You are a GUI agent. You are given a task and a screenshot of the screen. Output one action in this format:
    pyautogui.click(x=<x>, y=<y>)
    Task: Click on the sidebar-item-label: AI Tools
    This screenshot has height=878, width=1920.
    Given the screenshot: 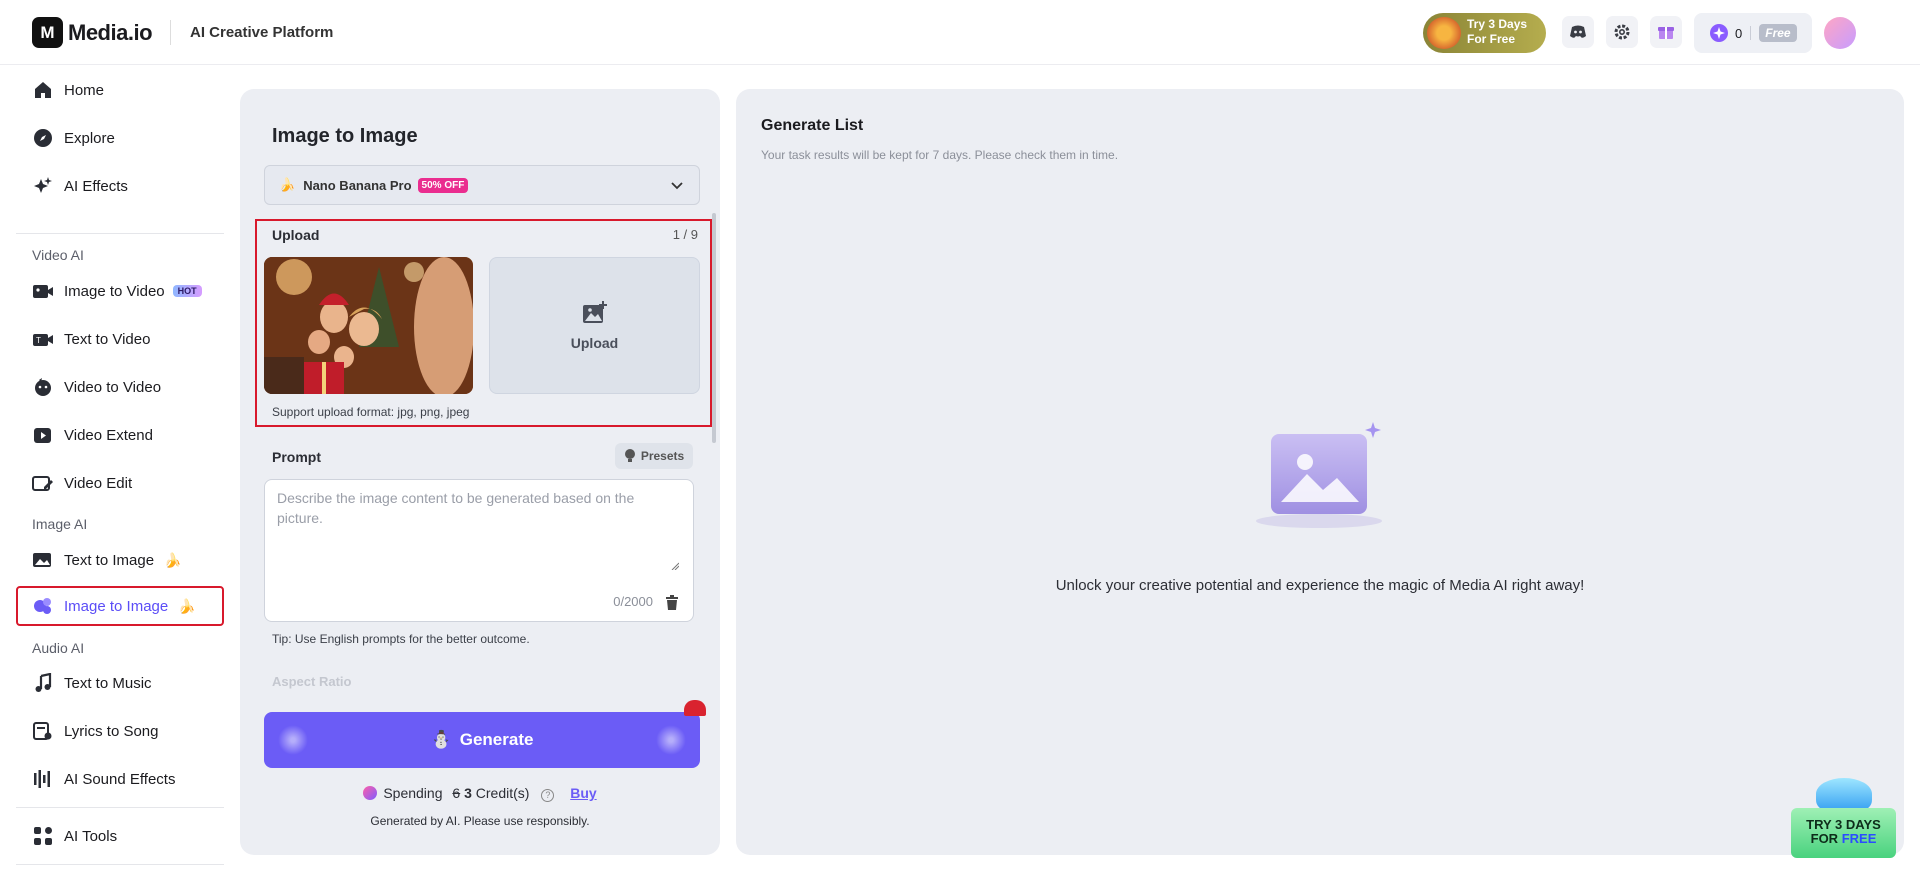 What is the action you would take?
    pyautogui.click(x=91, y=836)
    